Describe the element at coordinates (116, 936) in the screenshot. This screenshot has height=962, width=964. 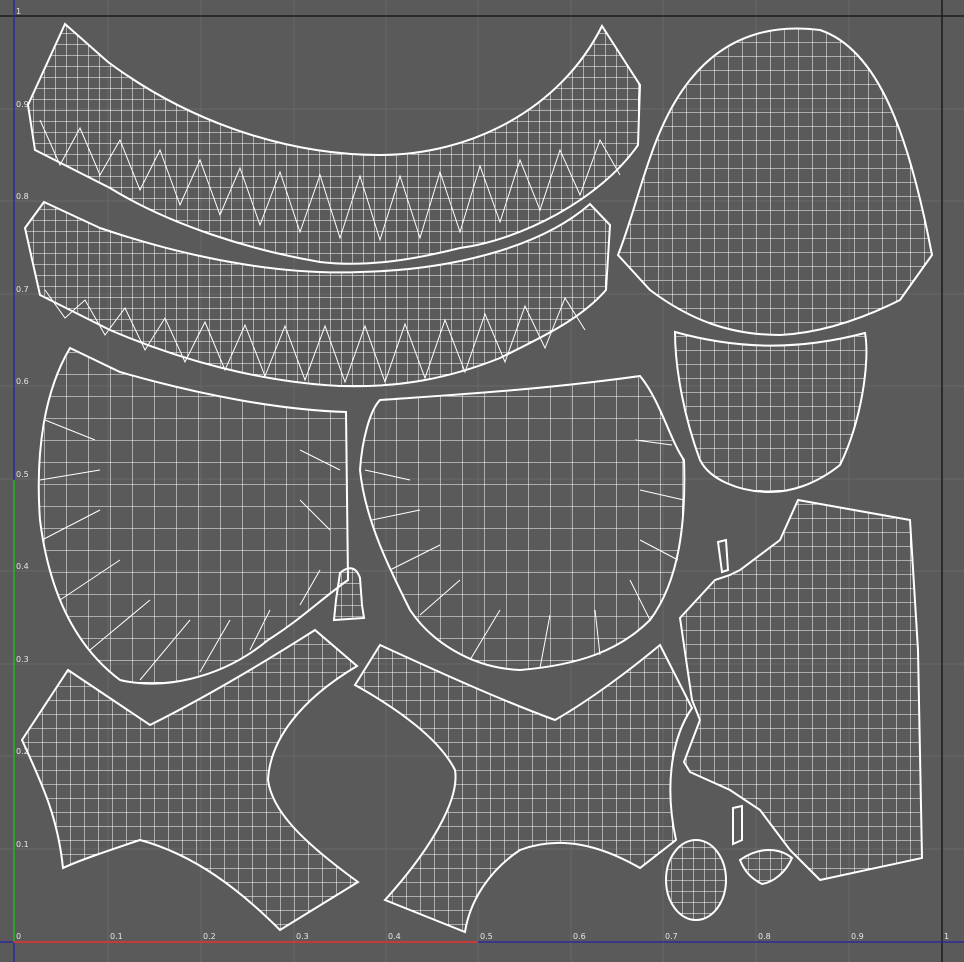
I see `u-tick: 0.1` at that location.